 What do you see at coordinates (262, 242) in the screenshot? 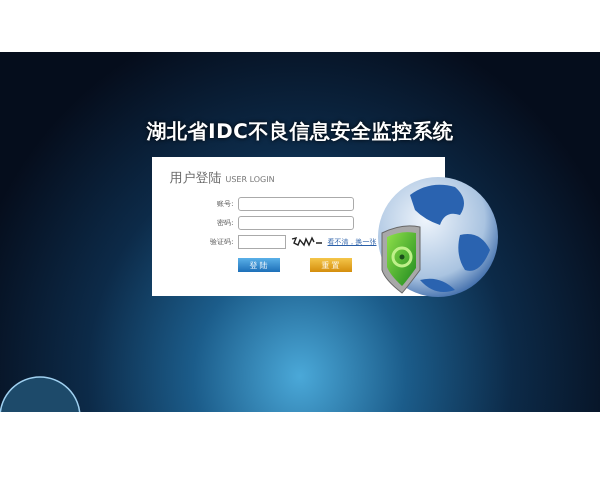
I see `captcha-field` at bounding box center [262, 242].